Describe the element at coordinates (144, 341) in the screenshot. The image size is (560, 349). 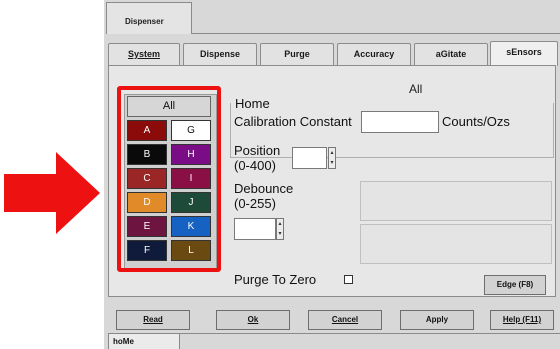
I see `tab-home: hoMe` at that location.